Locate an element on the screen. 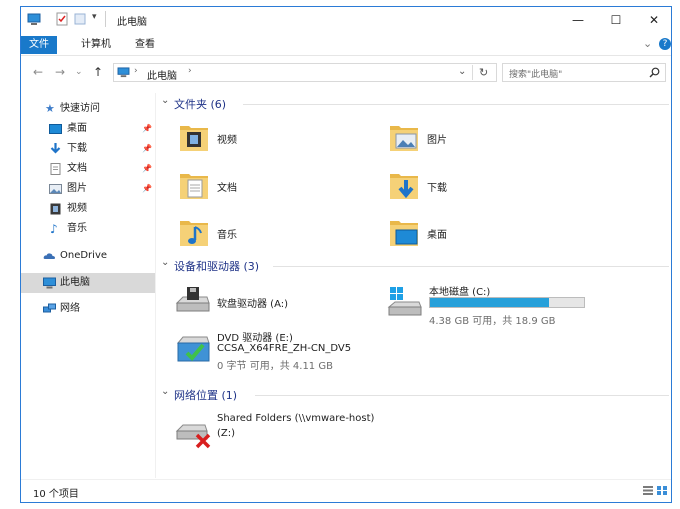 This screenshot has height=509, width=680. sidebar-item-documents: 文档 📌 is located at coordinates (88, 169).